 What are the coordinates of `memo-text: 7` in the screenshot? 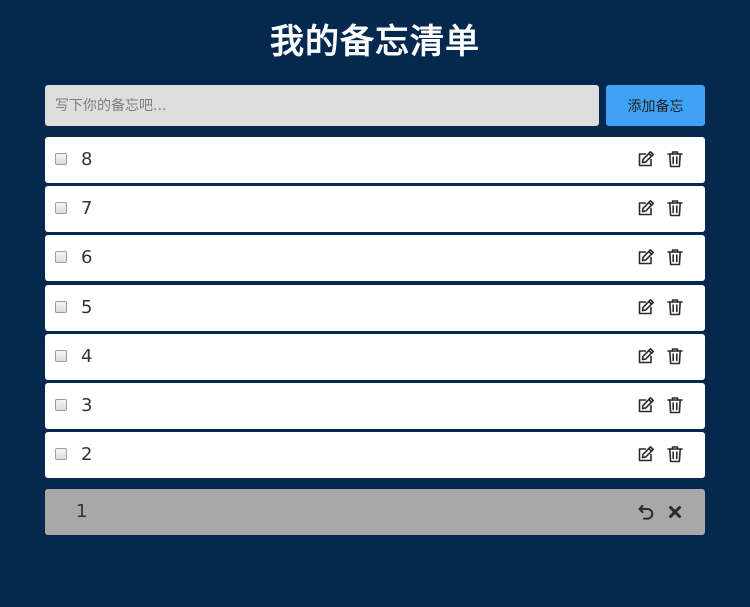 It's located at (87, 209).